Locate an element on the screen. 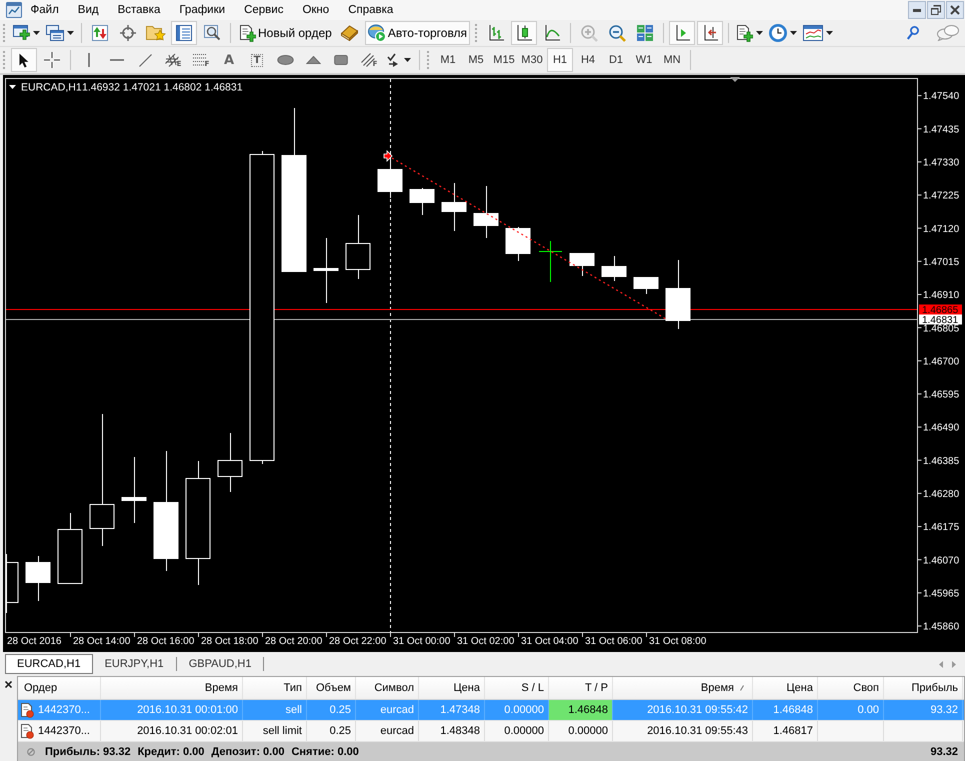 The height and width of the screenshot is (761, 965). price-label: 1.45965 is located at coordinates (941, 594).